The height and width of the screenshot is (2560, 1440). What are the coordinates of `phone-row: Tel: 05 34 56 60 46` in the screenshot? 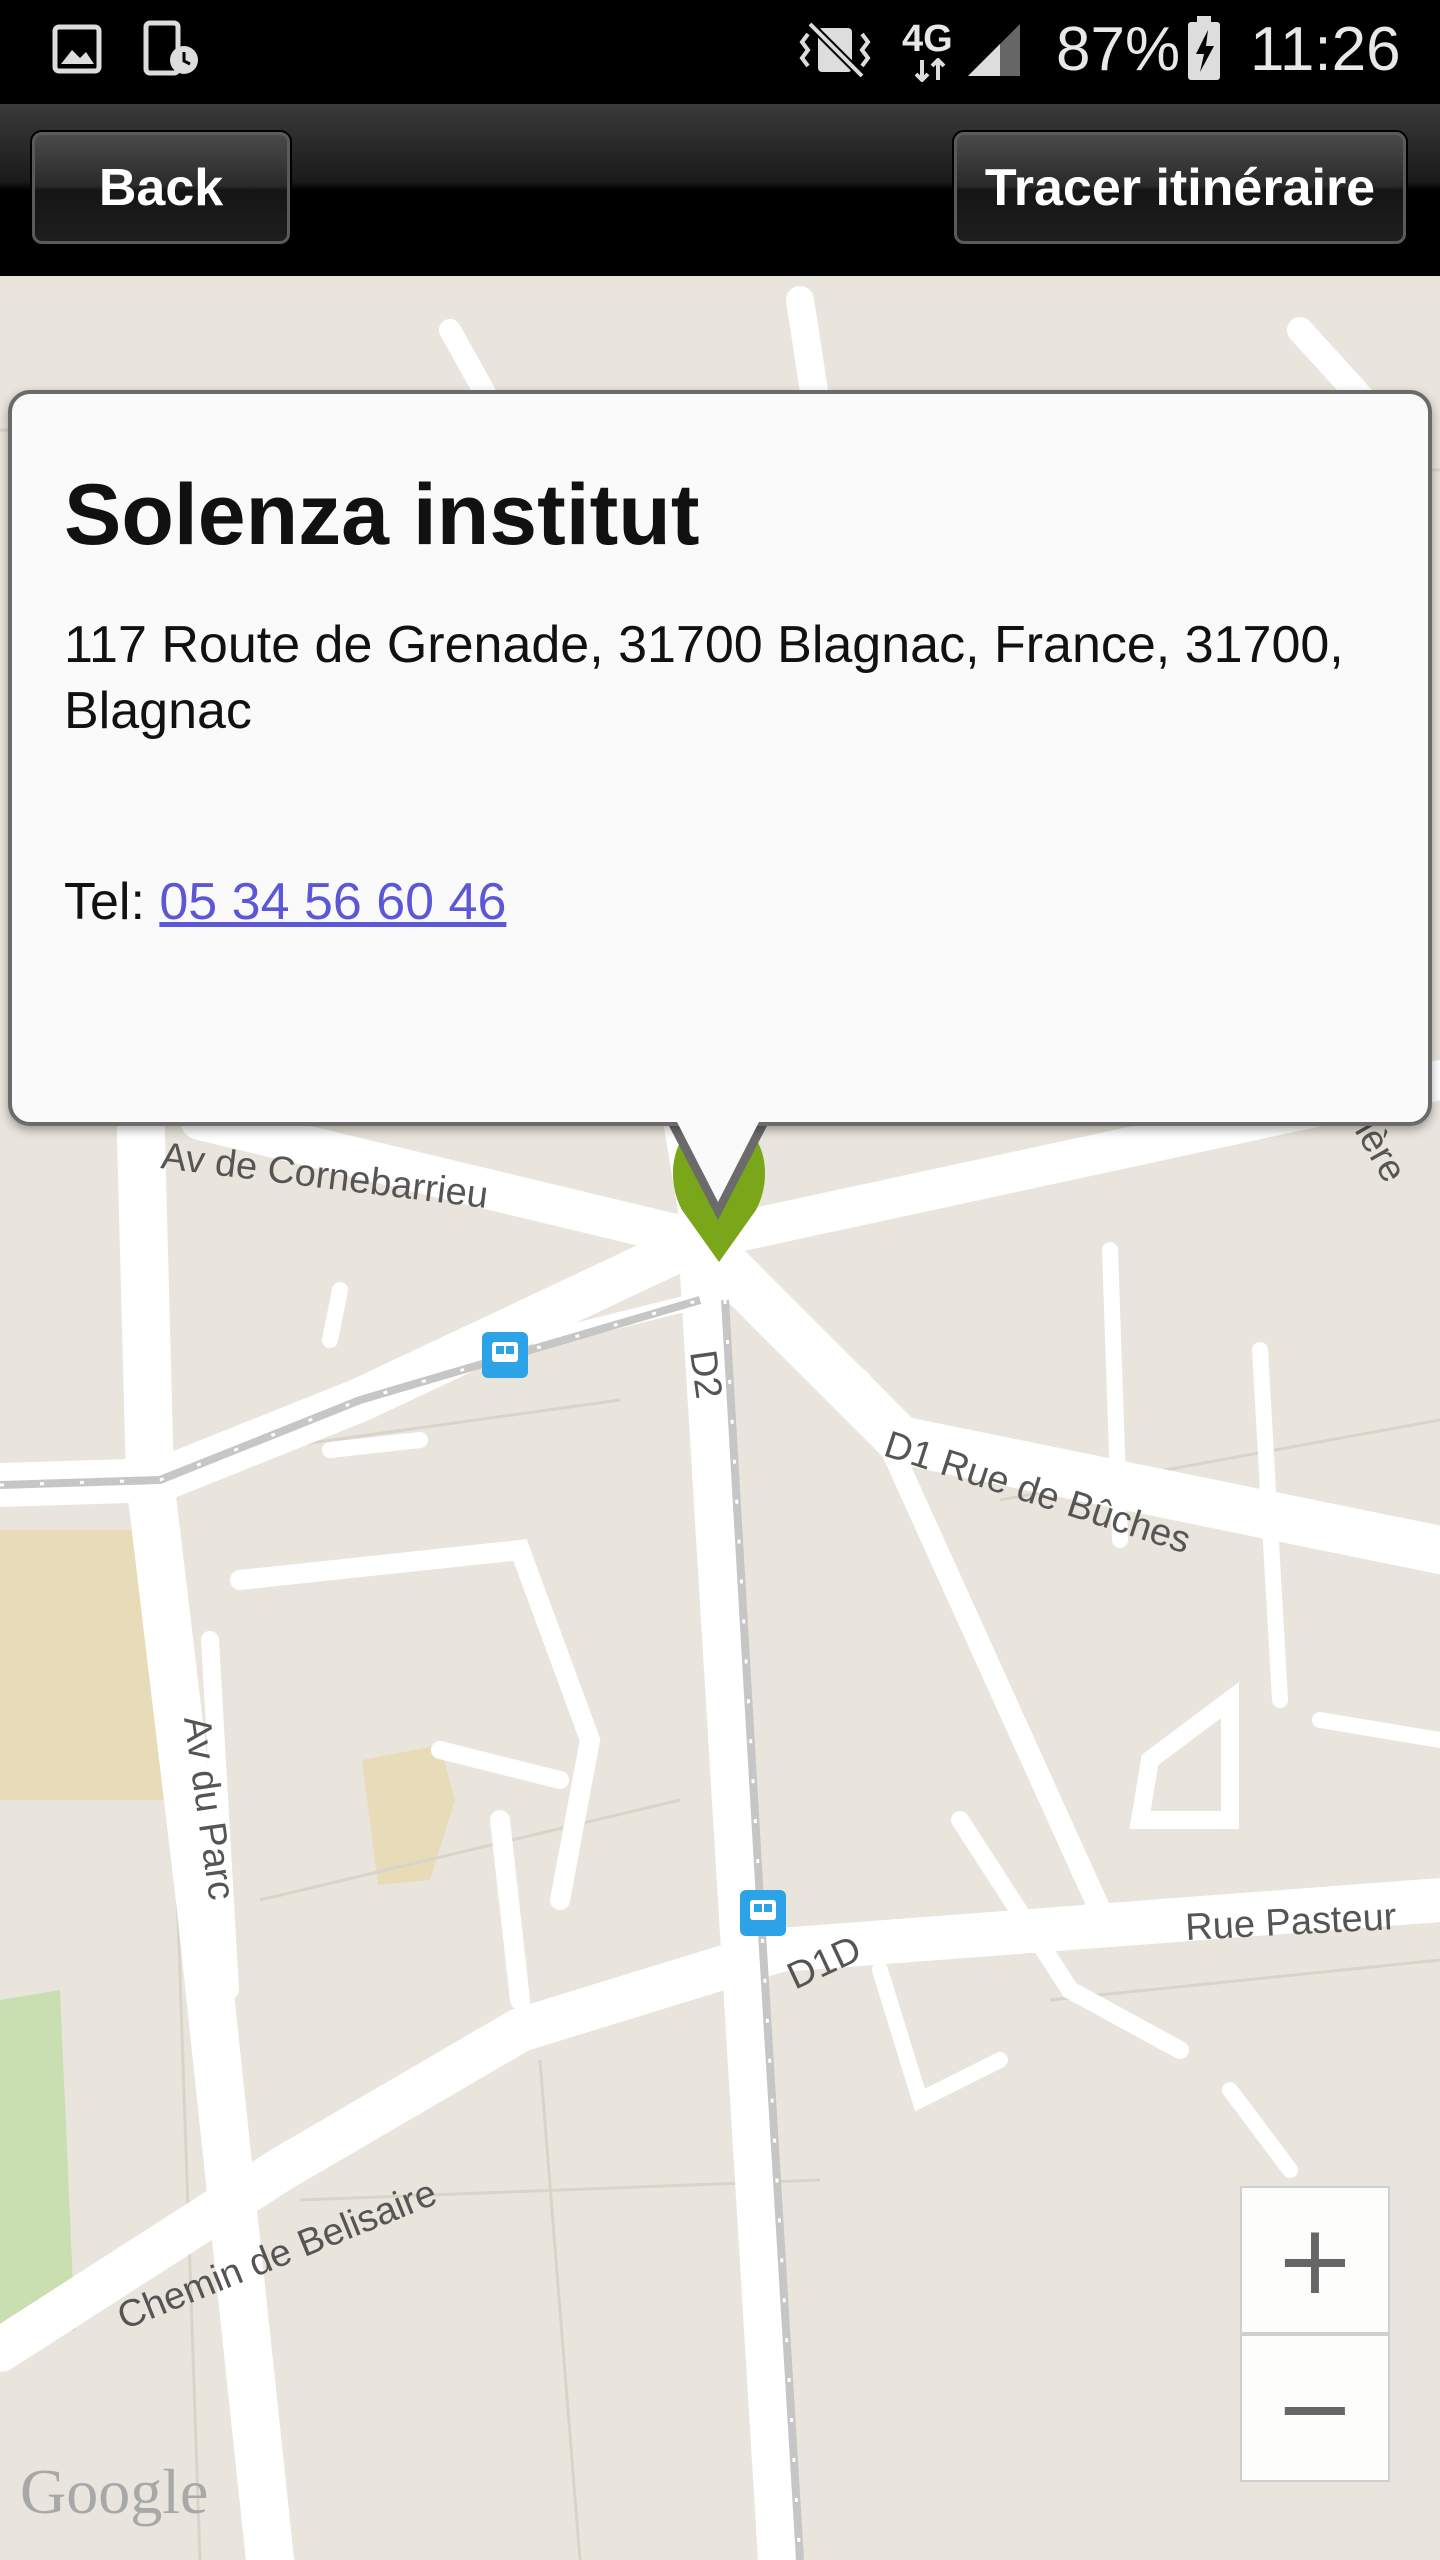 It's located at (285, 902).